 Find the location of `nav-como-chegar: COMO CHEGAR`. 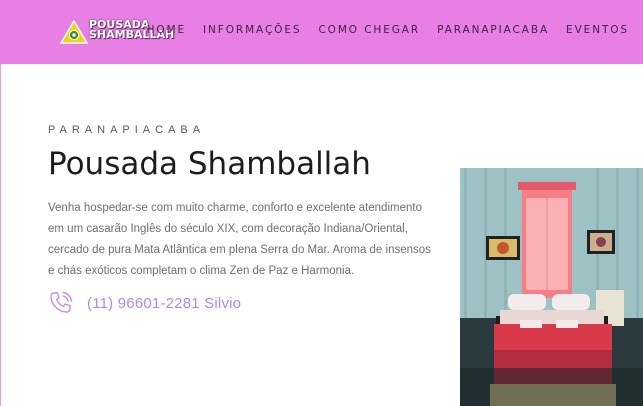

nav-como-chegar: COMO CHEGAR is located at coordinates (369, 30).